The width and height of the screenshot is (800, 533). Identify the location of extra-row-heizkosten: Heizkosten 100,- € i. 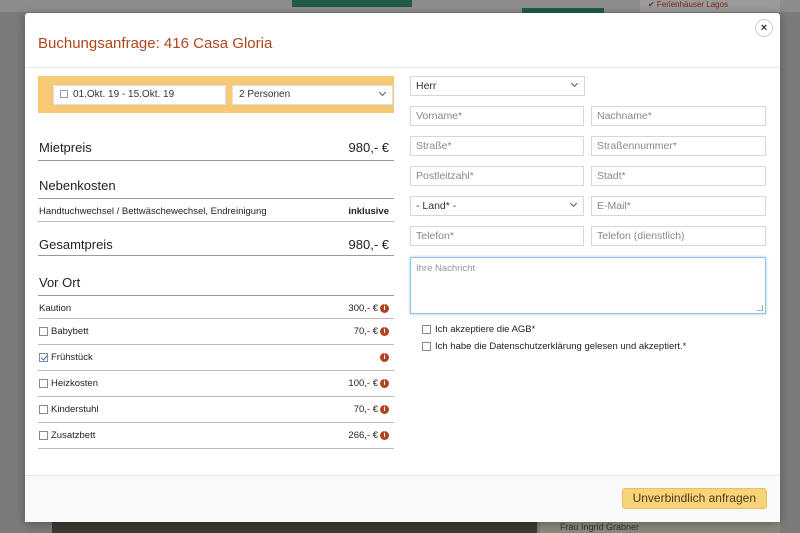
(216, 384).